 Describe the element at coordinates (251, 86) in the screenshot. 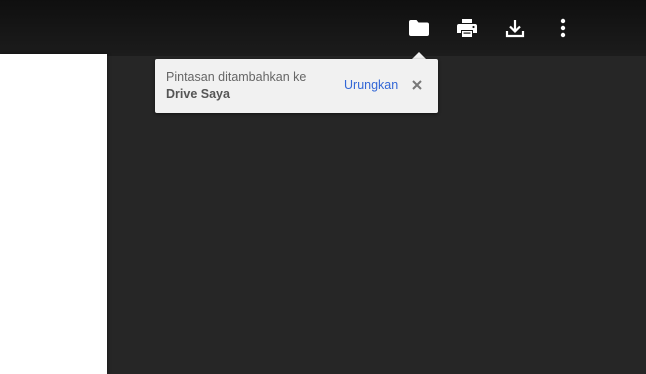

I see `toast-message: Pintasan ditambahkan ke Drive Saya` at that location.